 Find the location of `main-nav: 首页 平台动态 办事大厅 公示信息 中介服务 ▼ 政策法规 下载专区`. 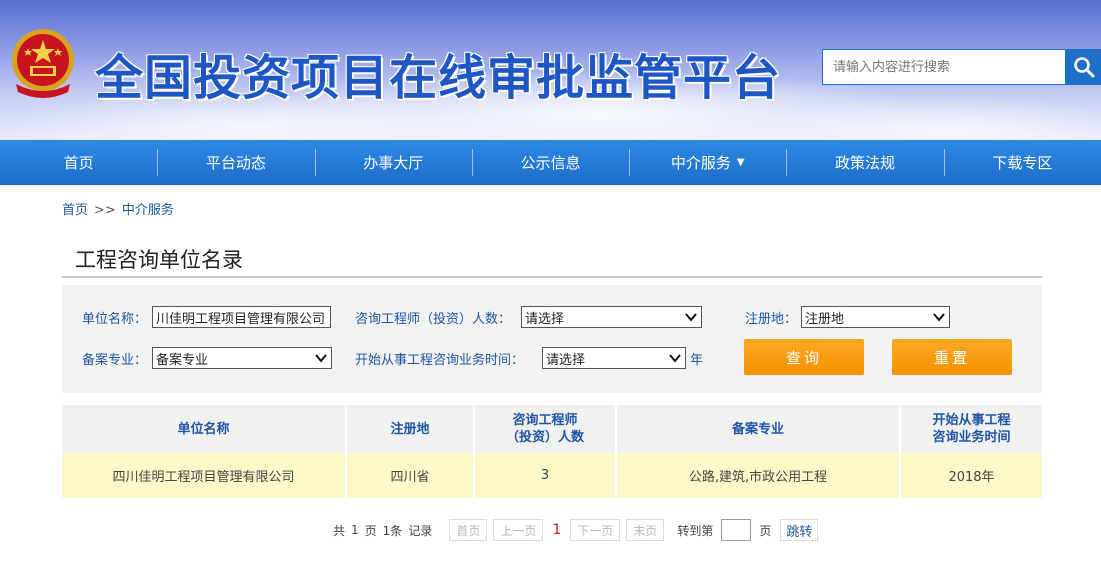

main-nav: 首页 平台动态 办事大厅 公示信息 中介服务 ▼ 政策法规 下载专区 is located at coordinates (550, 162).